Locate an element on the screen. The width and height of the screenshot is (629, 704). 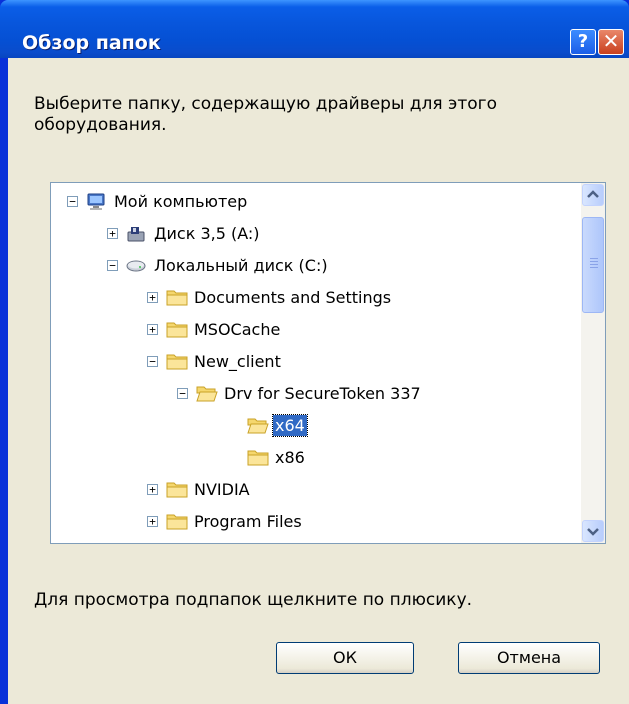
tree-item-program-files: + Program Files is located at coordinates (225, 521).